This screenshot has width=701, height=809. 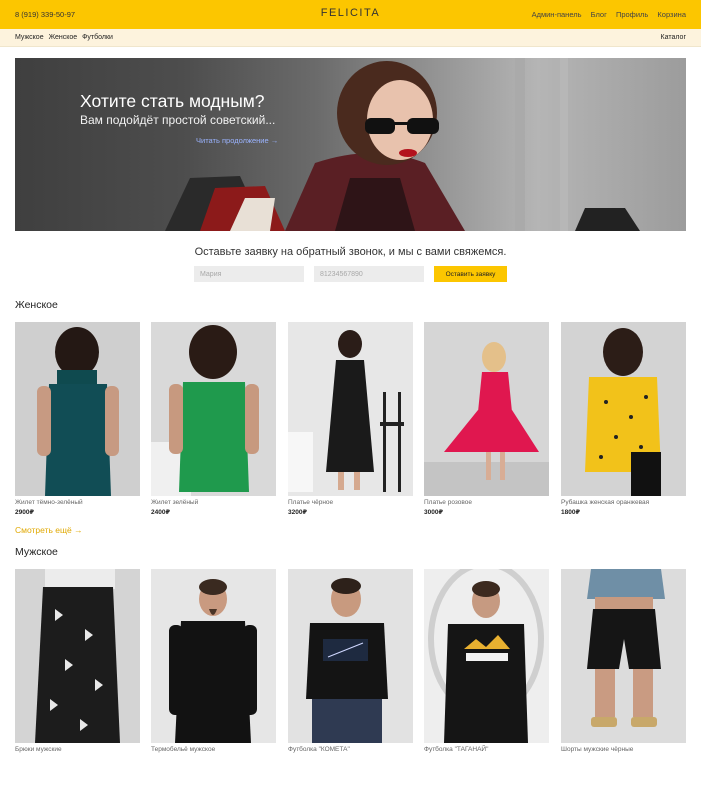 I want to click on product-card: Брюки мужские, so click(x=77, y=661).